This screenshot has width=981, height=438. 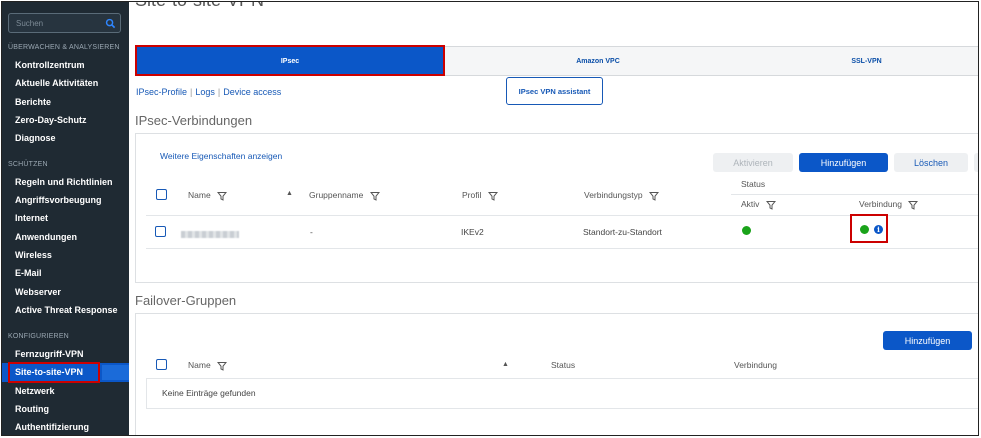 I want to click on column-connection-label: Verbindung, so click(x=881, y=204).